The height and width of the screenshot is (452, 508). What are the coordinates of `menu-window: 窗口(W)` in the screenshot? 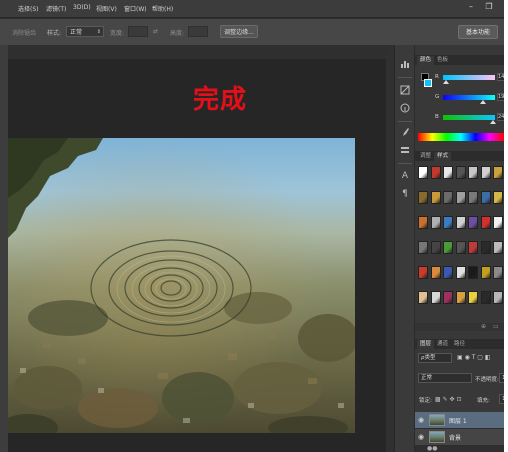 It's located at (135, 8).